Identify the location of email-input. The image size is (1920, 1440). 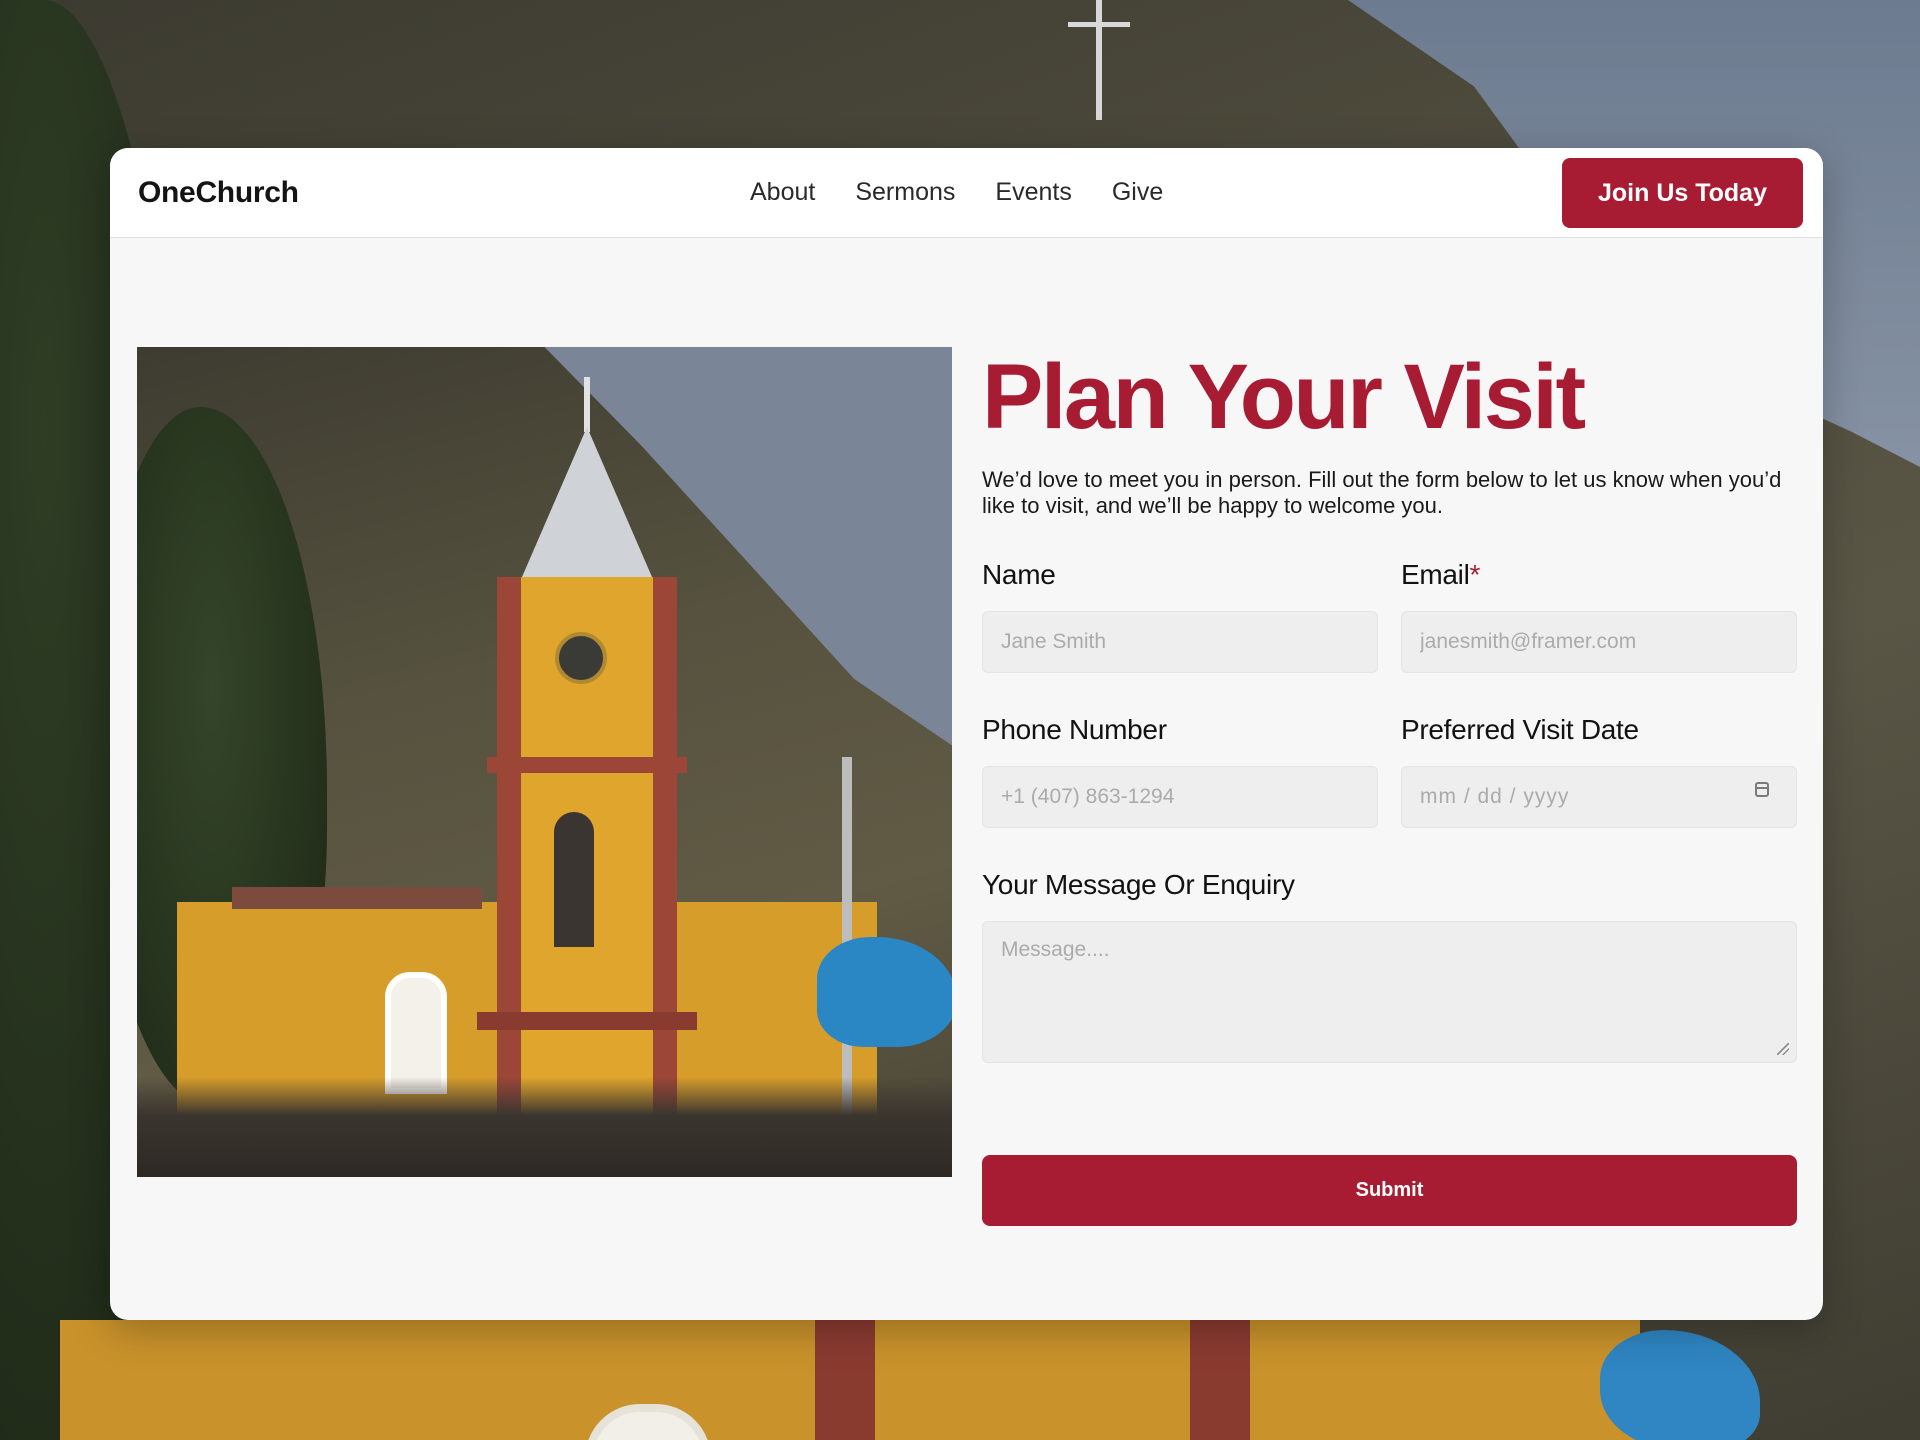
(1599, 642).